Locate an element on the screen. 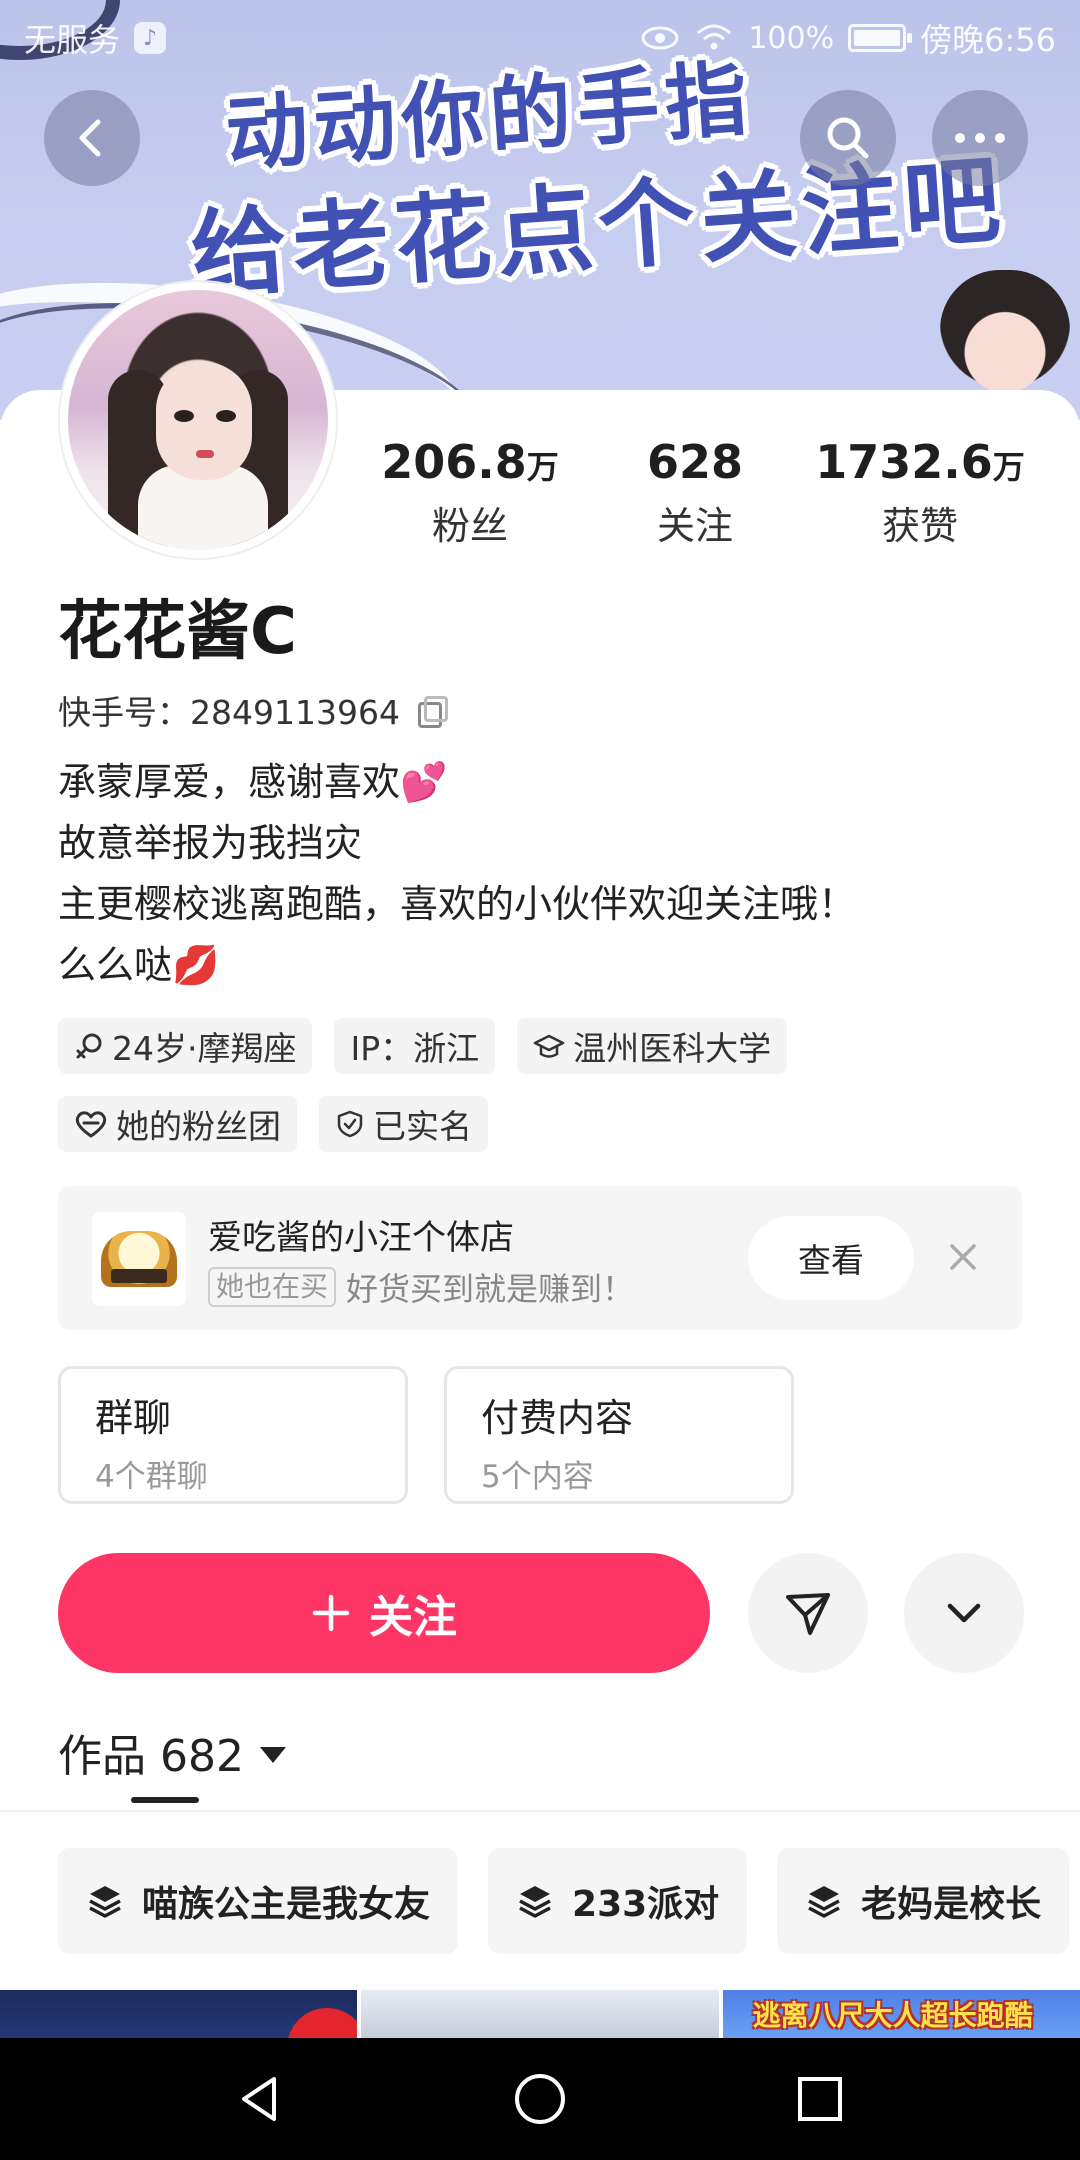 The width and height of the screenshot is (1080, 2160). tag-verified: 已实名 is located at coordinates (403, 1124).